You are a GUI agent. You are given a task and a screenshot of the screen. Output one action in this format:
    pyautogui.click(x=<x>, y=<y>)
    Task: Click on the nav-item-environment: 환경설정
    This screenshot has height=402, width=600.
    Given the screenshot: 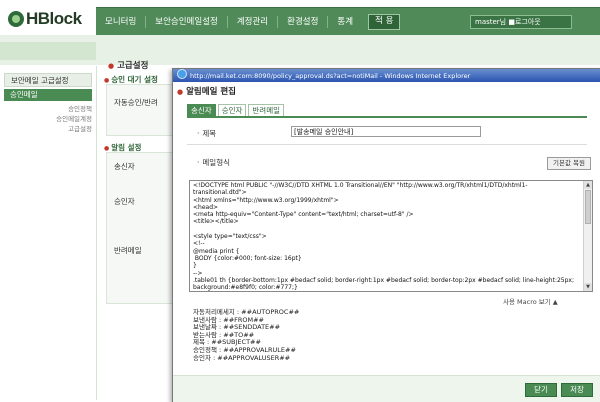 What is the action you would take?
    pyautogui.click(x=303, y=22)
    